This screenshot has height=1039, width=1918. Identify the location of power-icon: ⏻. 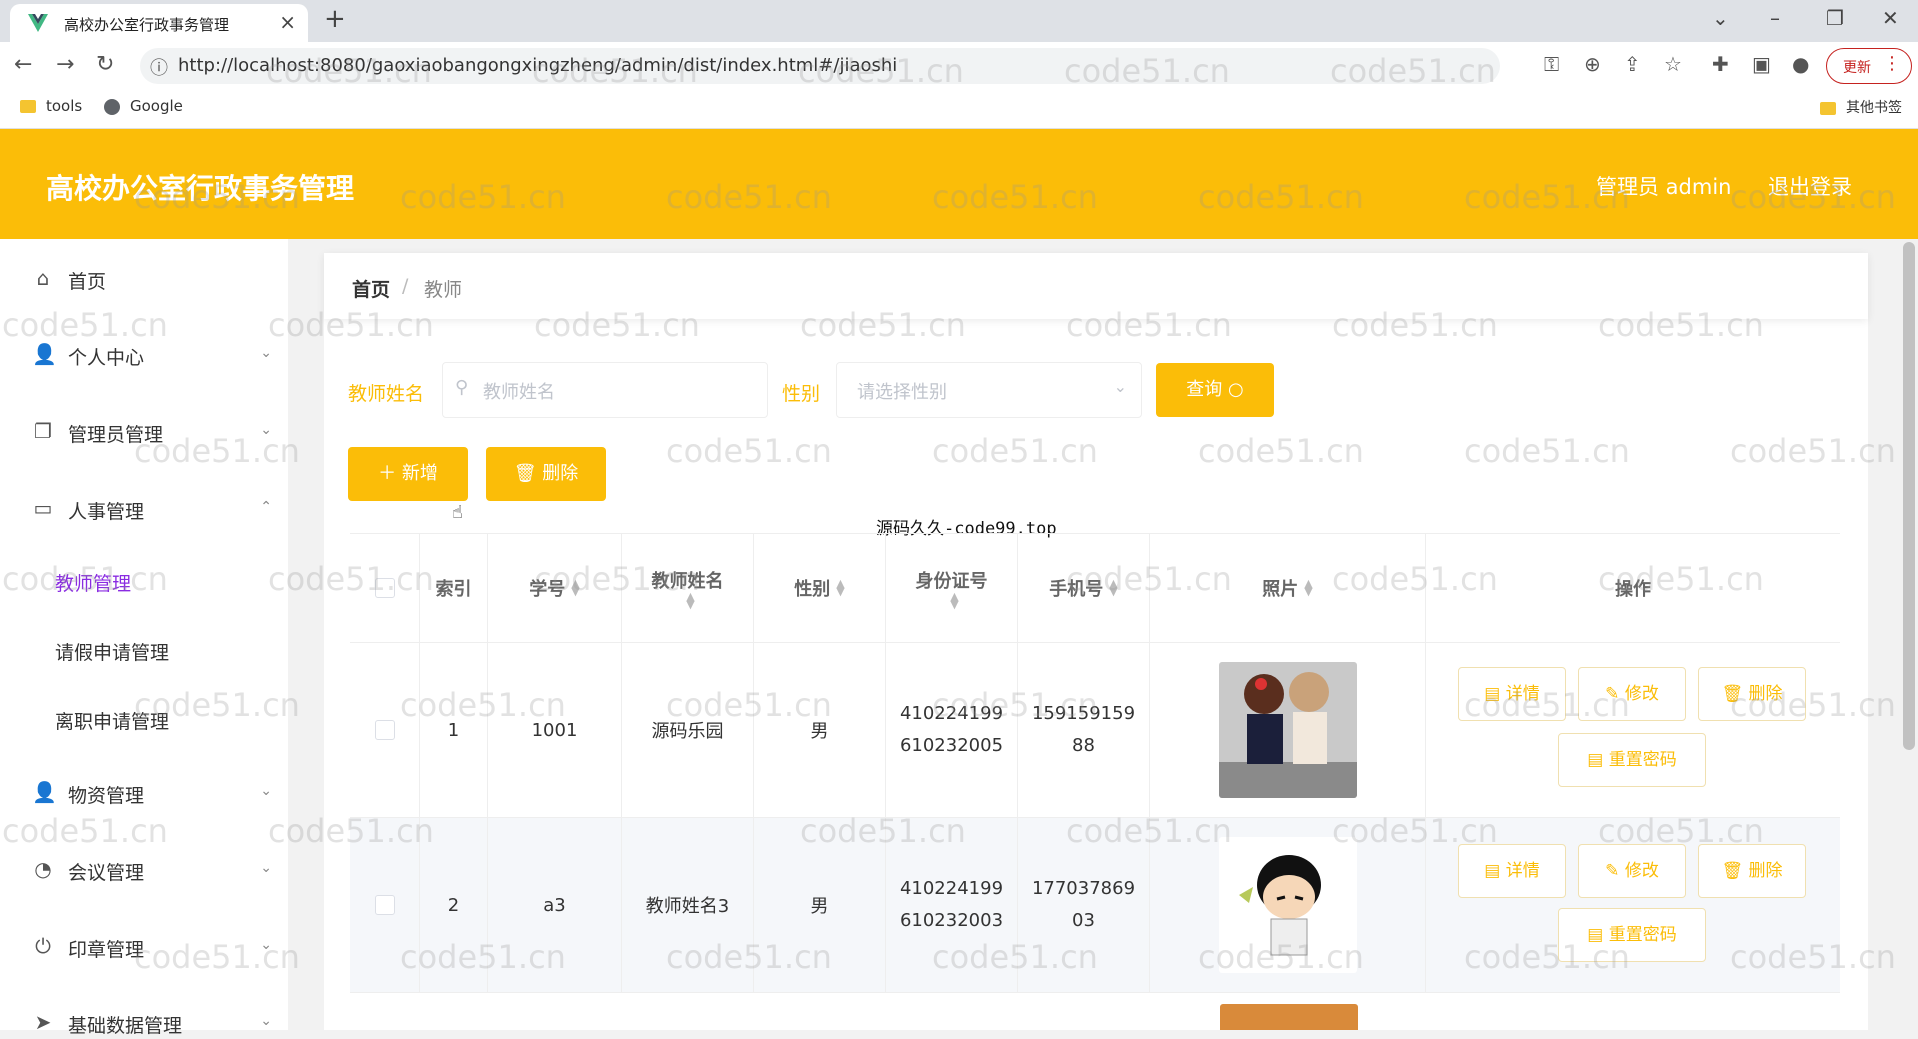
(43, 946).